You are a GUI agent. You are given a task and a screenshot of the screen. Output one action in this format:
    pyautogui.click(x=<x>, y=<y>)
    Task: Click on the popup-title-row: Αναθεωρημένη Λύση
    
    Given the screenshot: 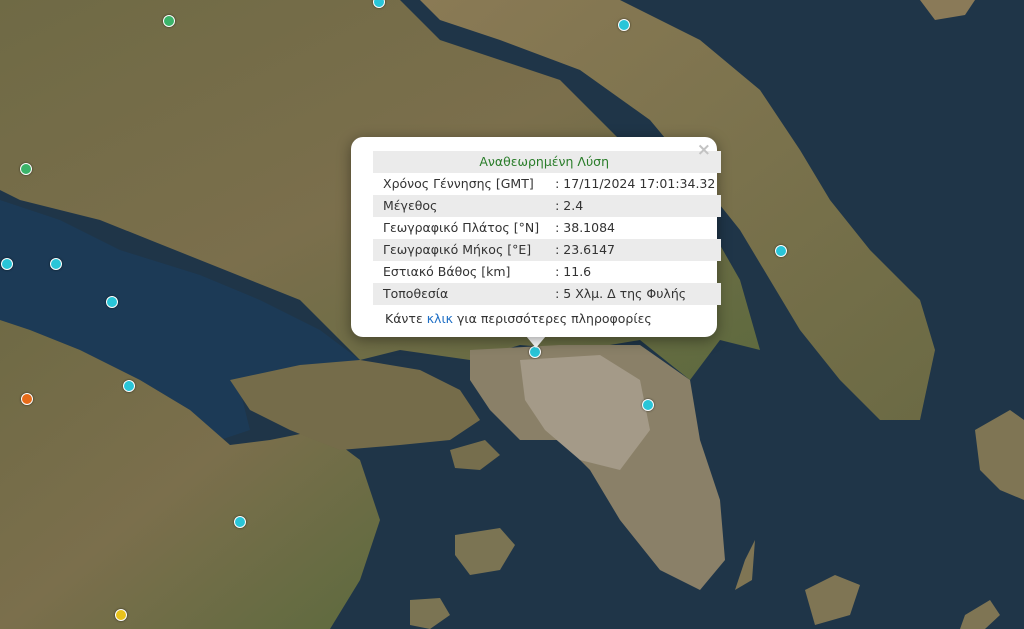 What is the action you would take?
    pyautogui.click(x=547, y=162)
    